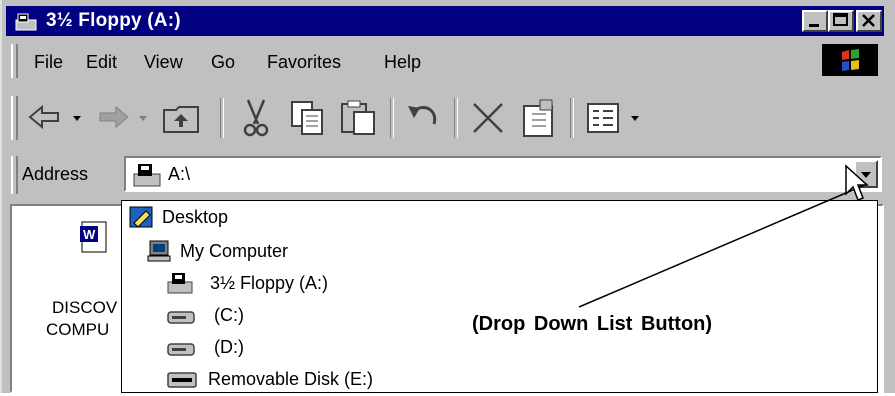 The image size is (895, 396). I want to click on mouse-cursor-icon, so click(857, 186).